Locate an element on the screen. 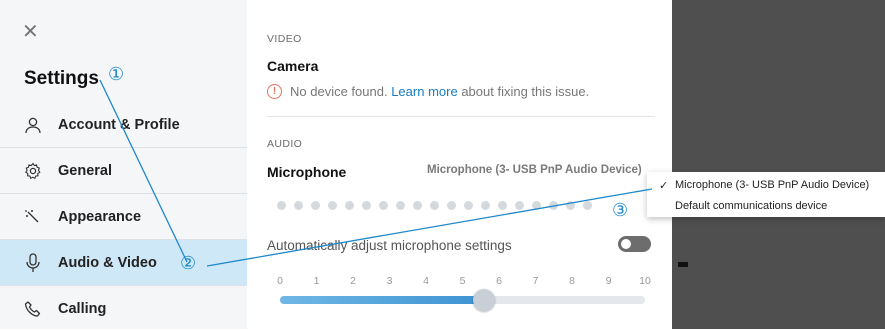  annotation-marker-3: ③ is located at coordinates (620, 210).